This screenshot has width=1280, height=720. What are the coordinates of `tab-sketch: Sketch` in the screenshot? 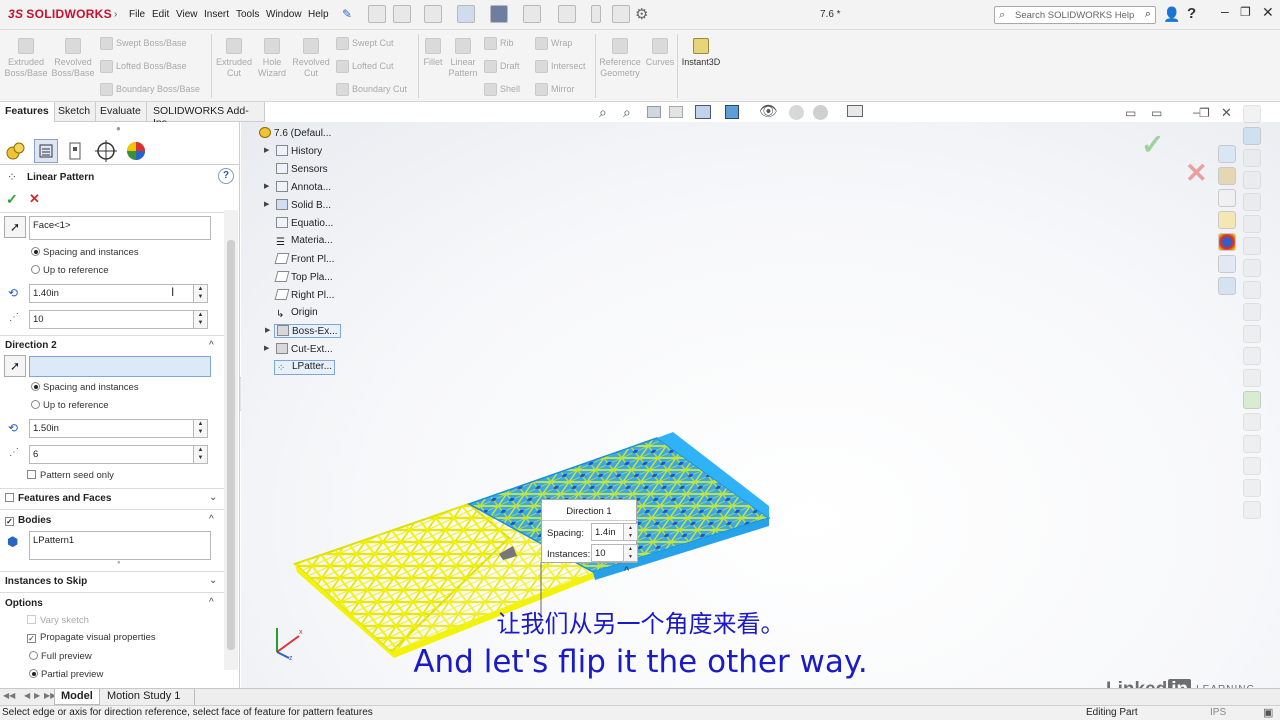 It's located at (75, 112).